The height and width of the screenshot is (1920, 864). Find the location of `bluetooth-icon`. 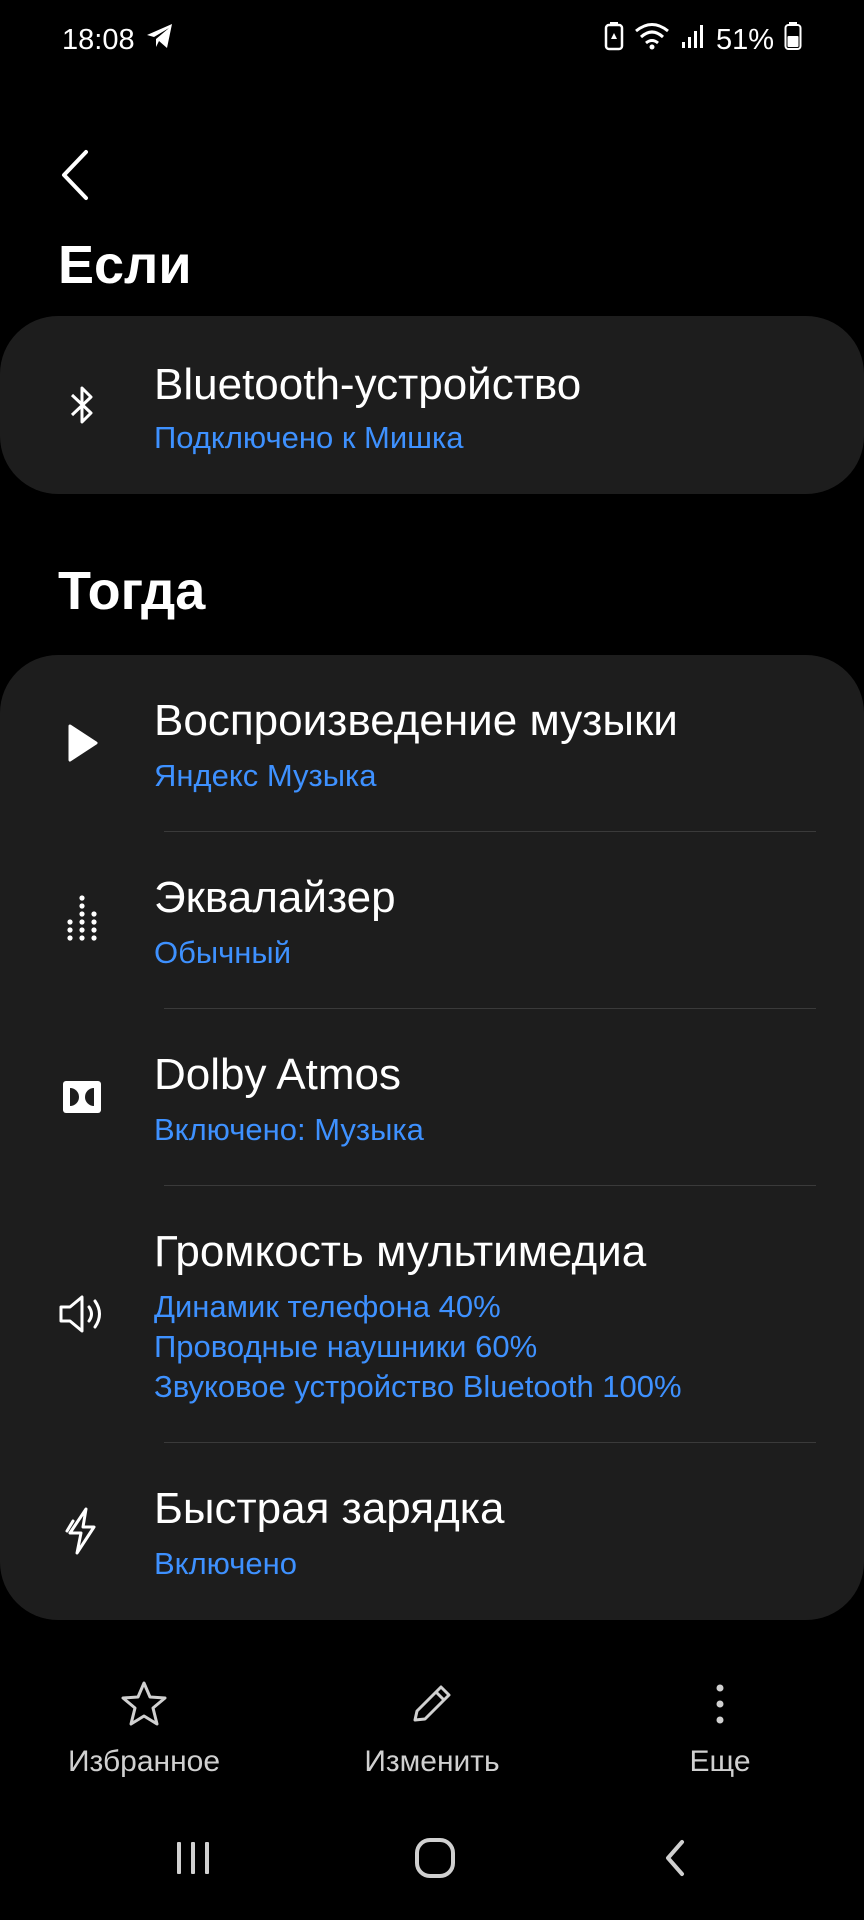

bluetooth-icon is located at coordinates (82, 405).